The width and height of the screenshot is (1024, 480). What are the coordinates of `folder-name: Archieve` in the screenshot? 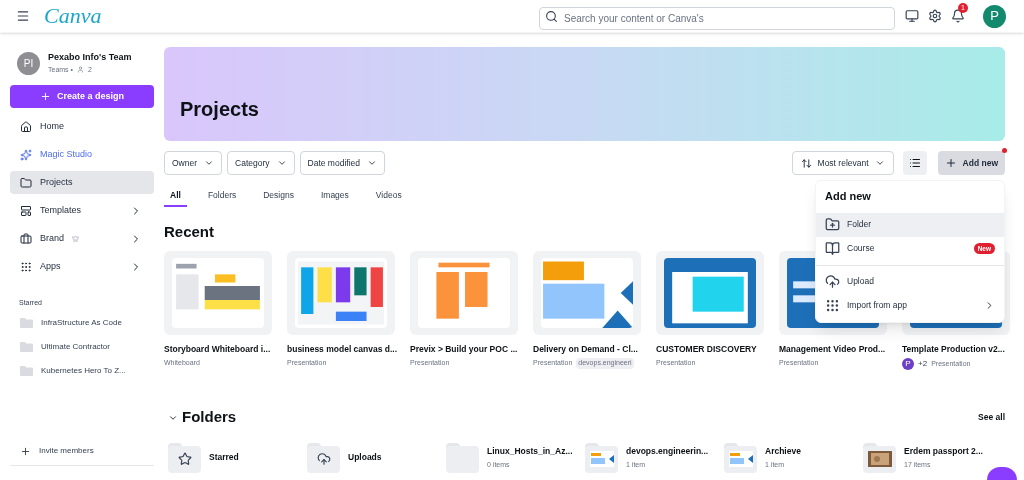 It's located at (783, 451).